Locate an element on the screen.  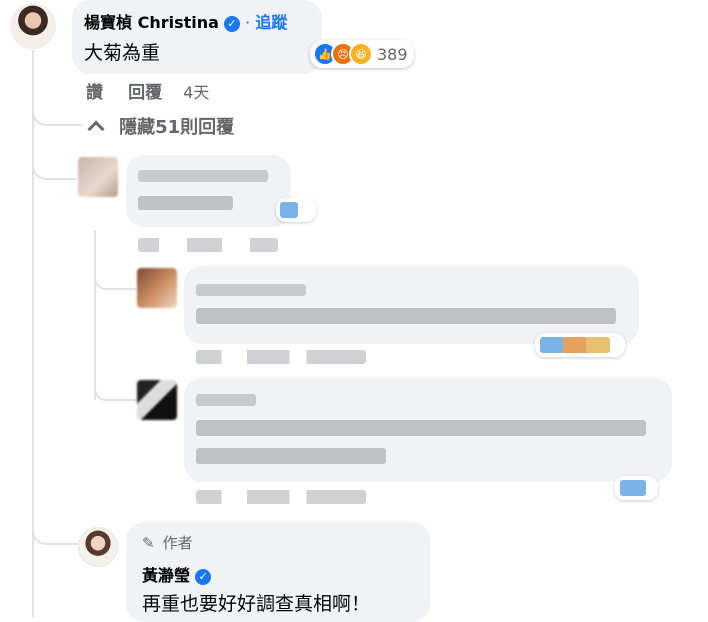
comment-text-author: 再重也要好好調查真相啊！ is located at coordinates (256, 604).